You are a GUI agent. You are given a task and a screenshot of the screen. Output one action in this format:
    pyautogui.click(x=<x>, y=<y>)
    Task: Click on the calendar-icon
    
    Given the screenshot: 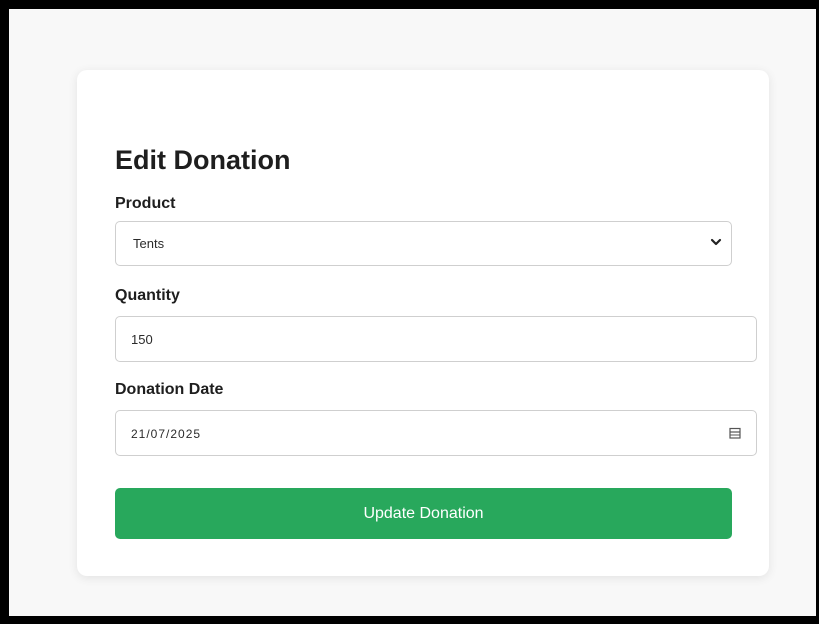 What is the action you would take?
    pyautogui.click(x=735, y=433)
    